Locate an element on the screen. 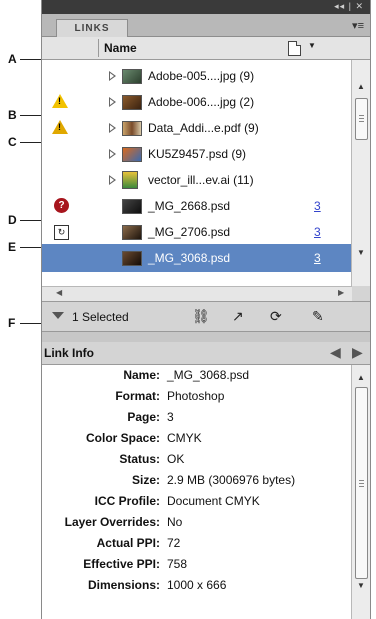 This screenshot has width=376, height=619. info-label: Format: is located at coordinates (137, 396).